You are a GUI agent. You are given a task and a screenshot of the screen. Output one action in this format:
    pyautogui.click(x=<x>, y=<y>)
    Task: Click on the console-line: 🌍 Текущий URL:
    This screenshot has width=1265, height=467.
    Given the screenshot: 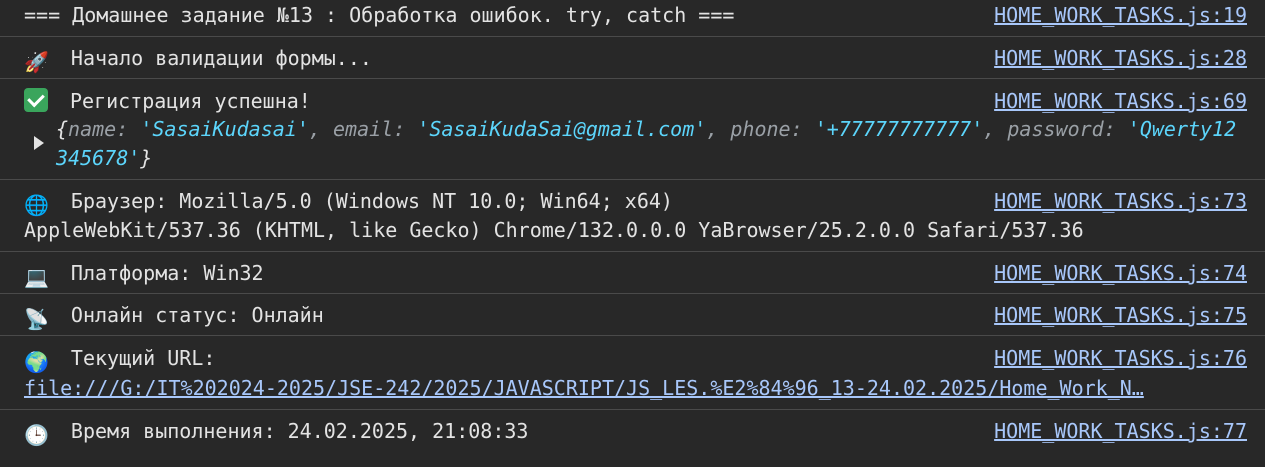 What is the action you would take?
    pyautogui.click(x=120, y=358)
    